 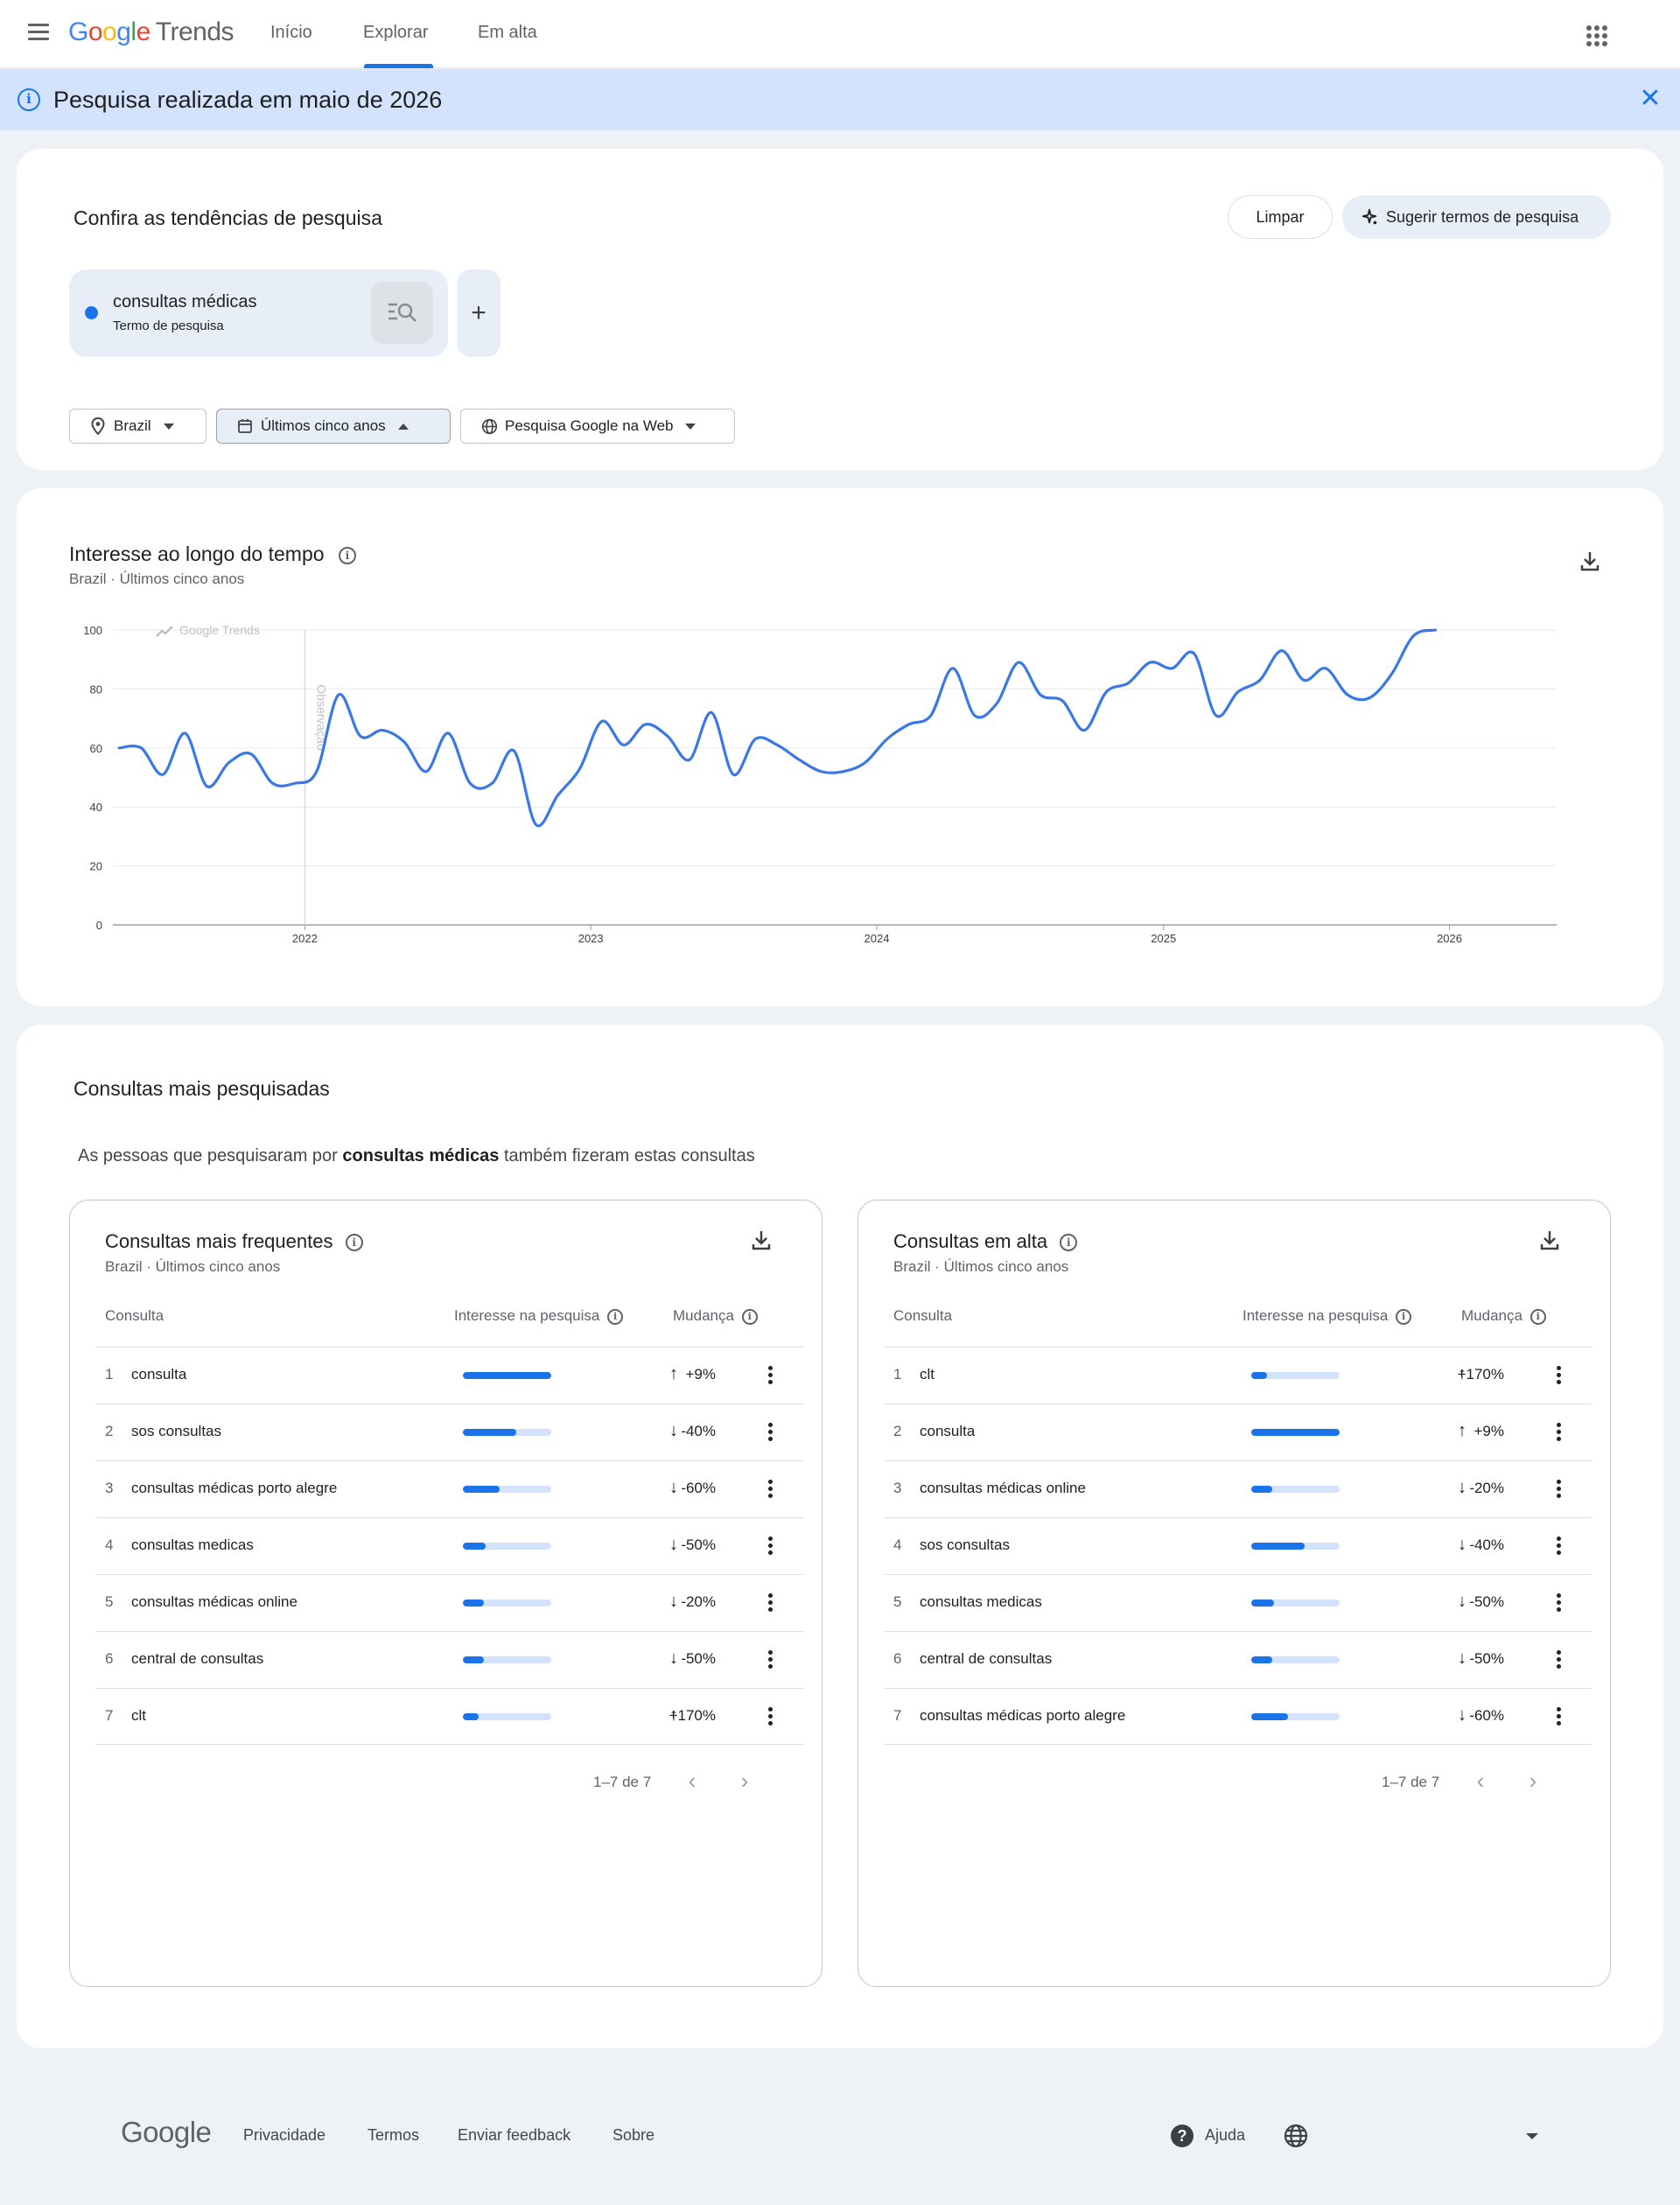 What do you see at coordinates (333, 426) in the screenshot?
I see `time-filter: Últimos cinco anos` at bounding box center [333, 426].